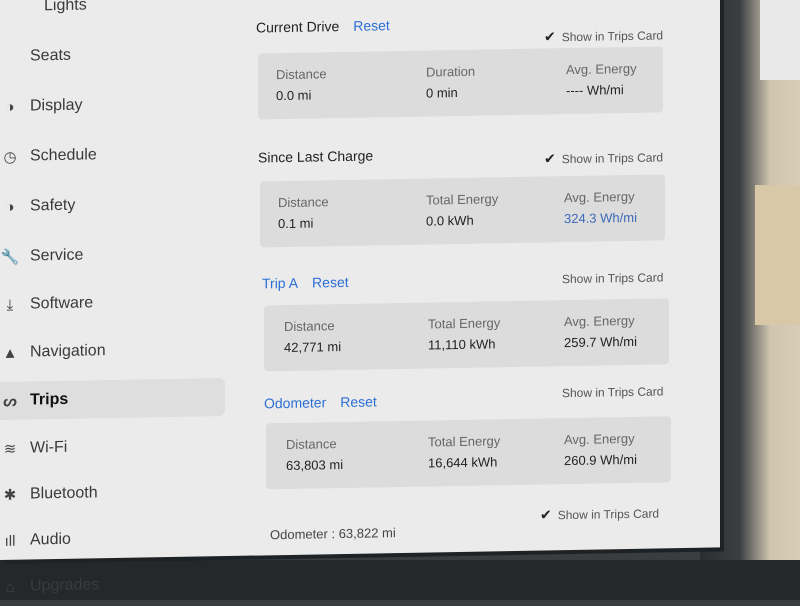  I want to click on section-title: Odometer, so click(295, 402).